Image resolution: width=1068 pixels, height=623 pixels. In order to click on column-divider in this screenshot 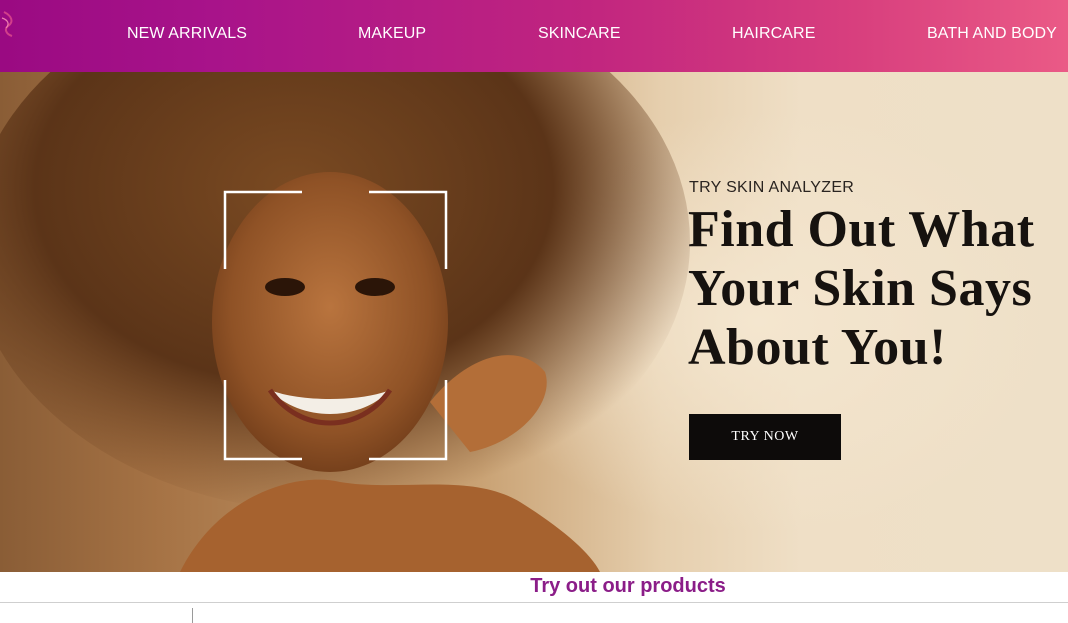, I will do `click(192, 615)`.